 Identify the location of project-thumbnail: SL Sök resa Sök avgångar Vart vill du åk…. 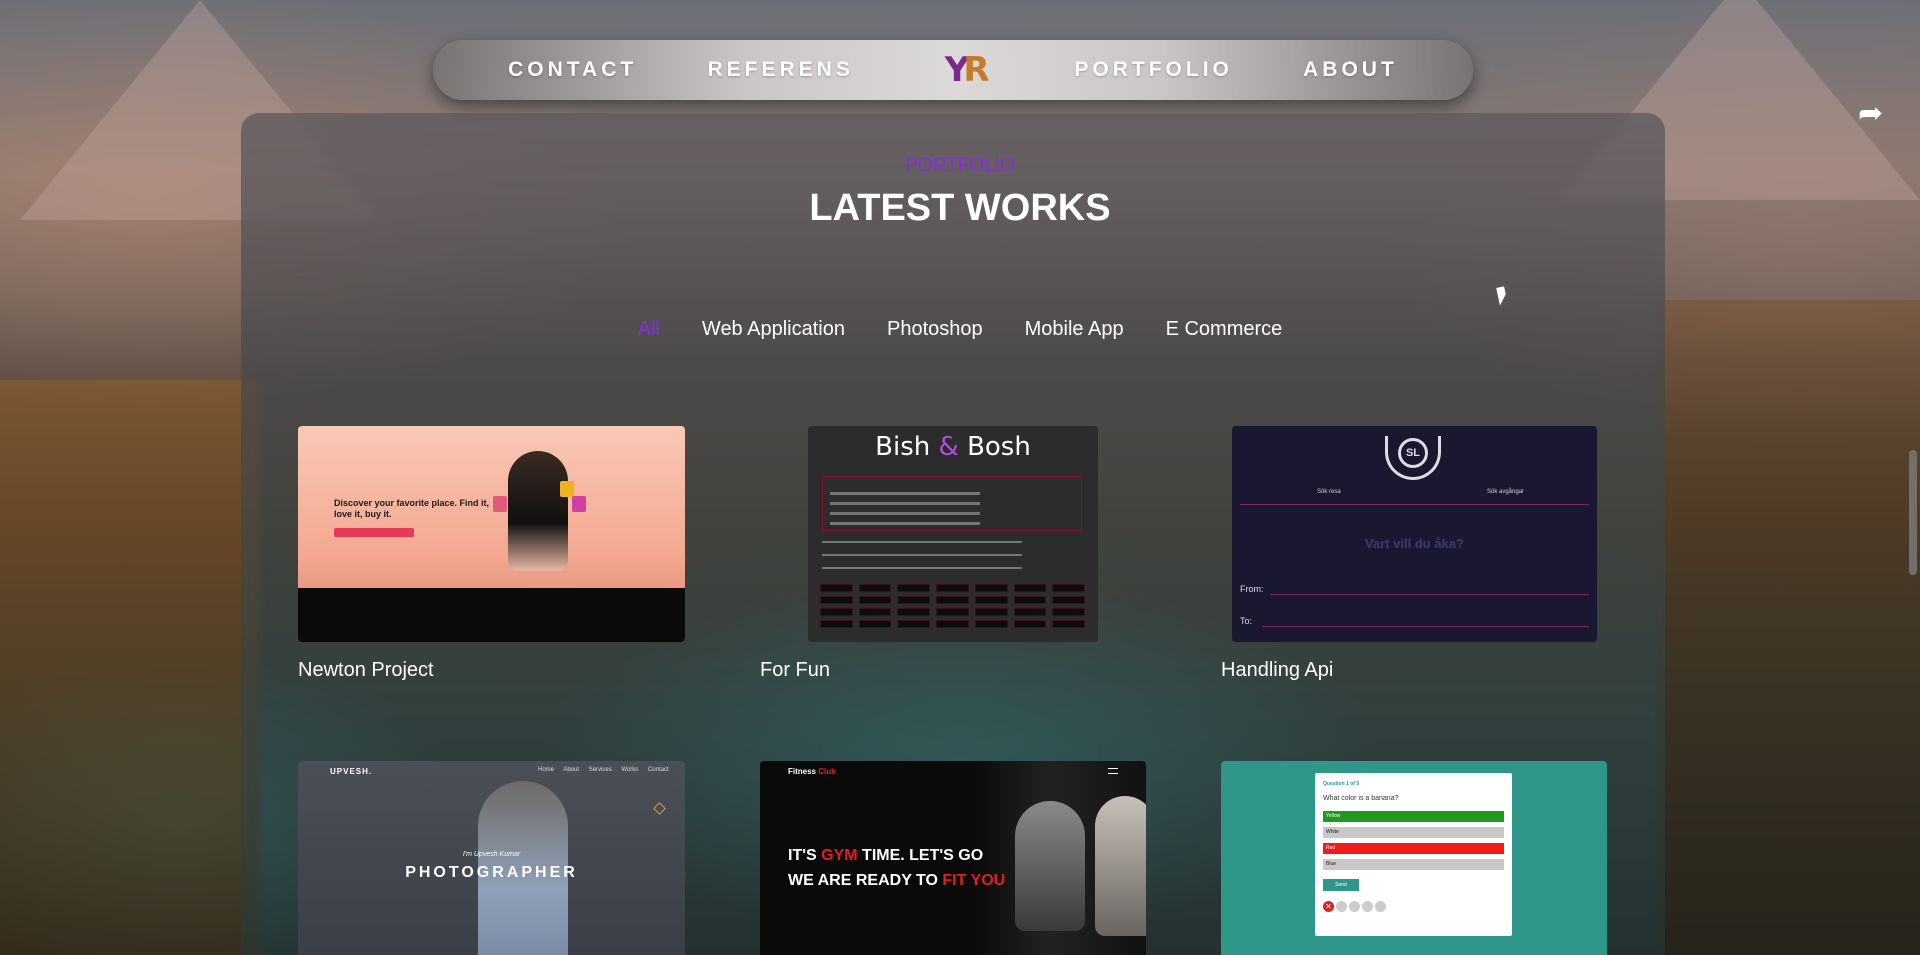
(1414, 534).